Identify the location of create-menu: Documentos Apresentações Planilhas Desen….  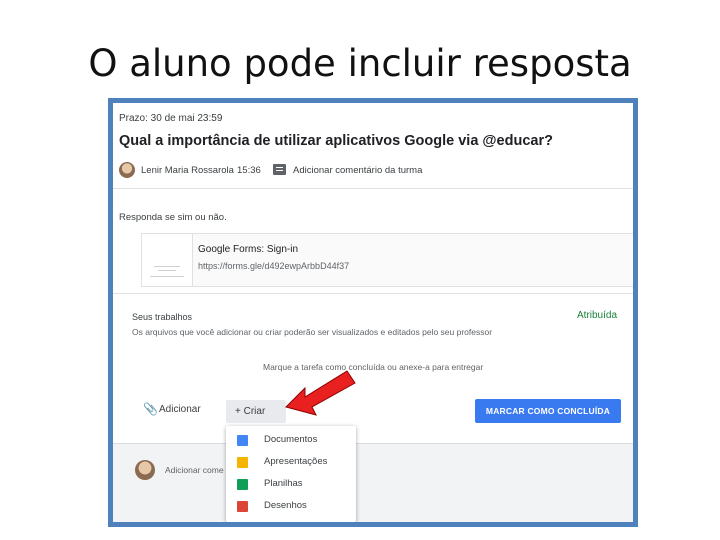
(291, 474).